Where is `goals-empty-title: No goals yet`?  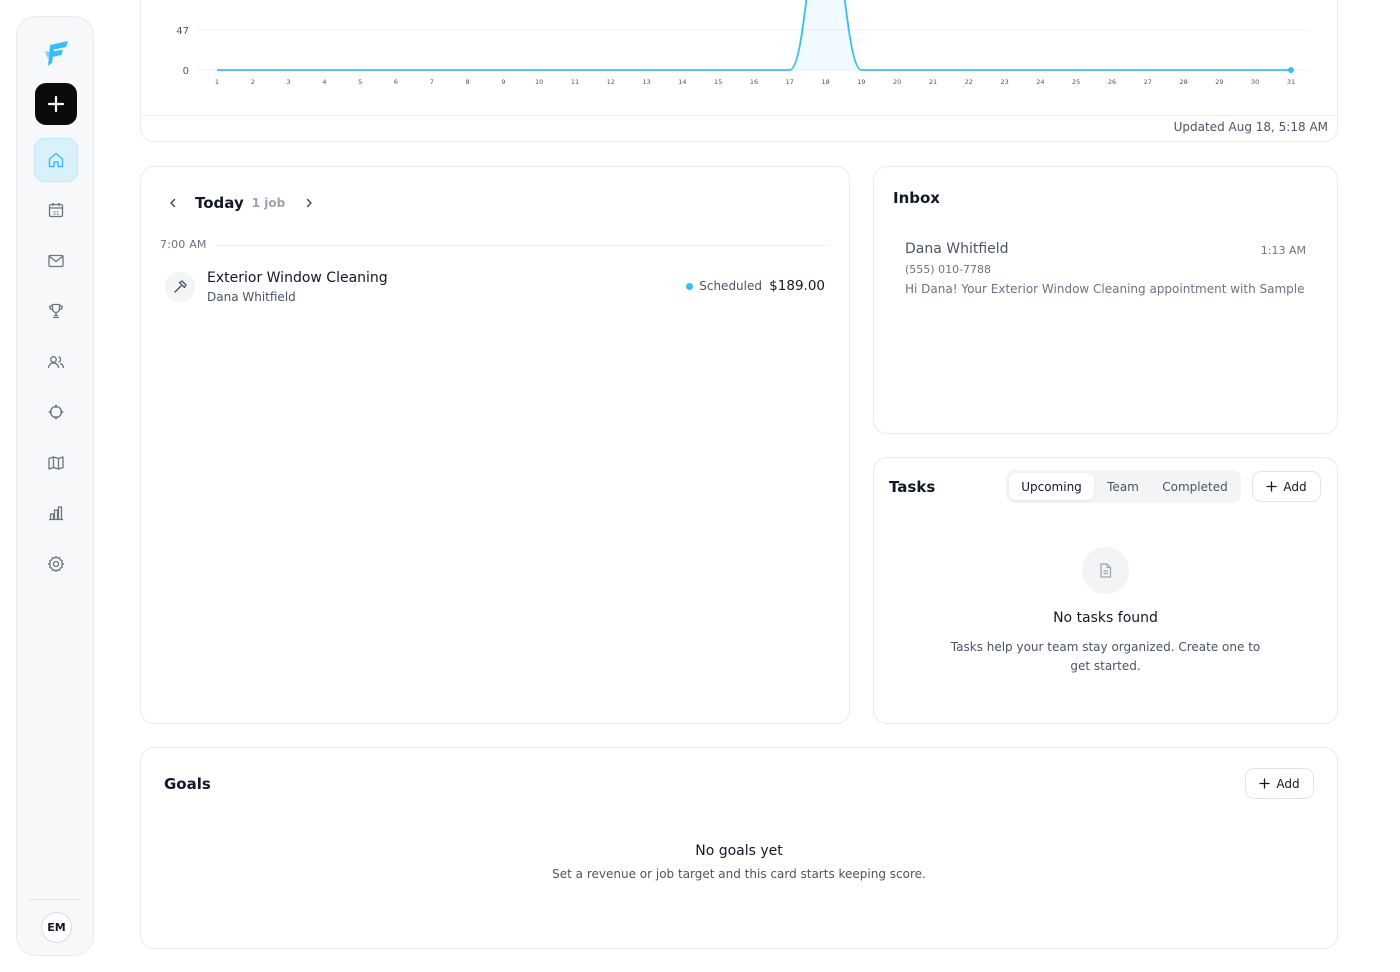
goals-empty-title: No goals yet is located at coordinates (739, 851).